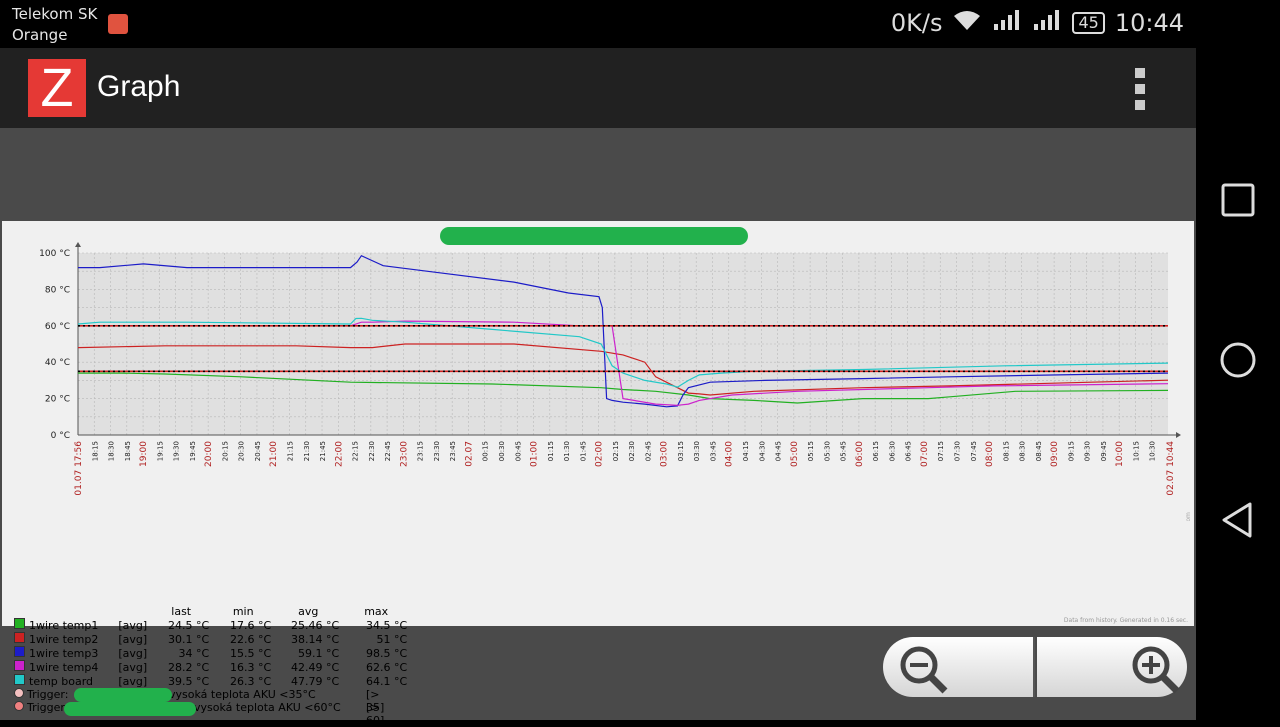 This screenshot has height=727, width=1280. I want to click on carrier-name: Telekom SK, so click(55, 14).